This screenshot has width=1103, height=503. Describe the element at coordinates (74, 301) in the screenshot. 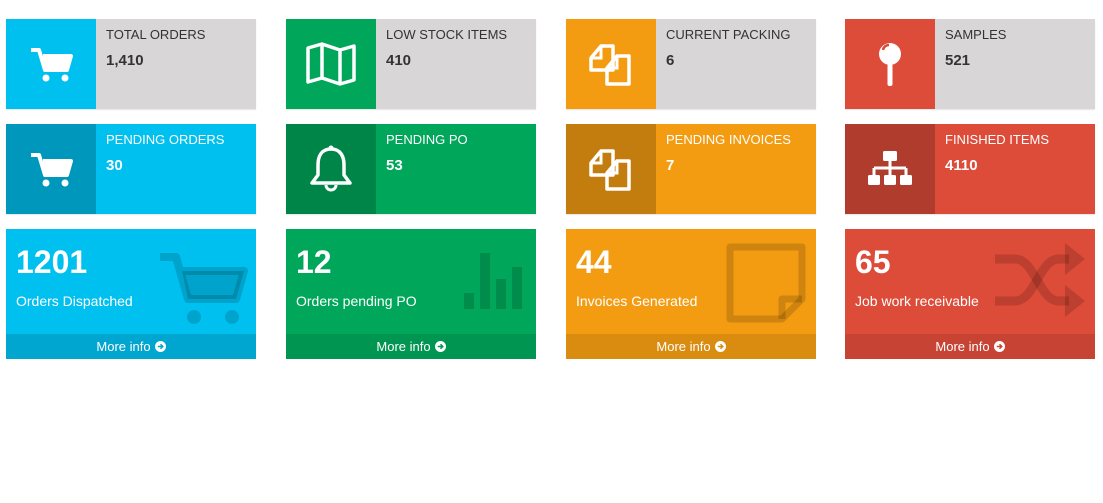

I see `small-box-label: Orders Dispatched` at that location.